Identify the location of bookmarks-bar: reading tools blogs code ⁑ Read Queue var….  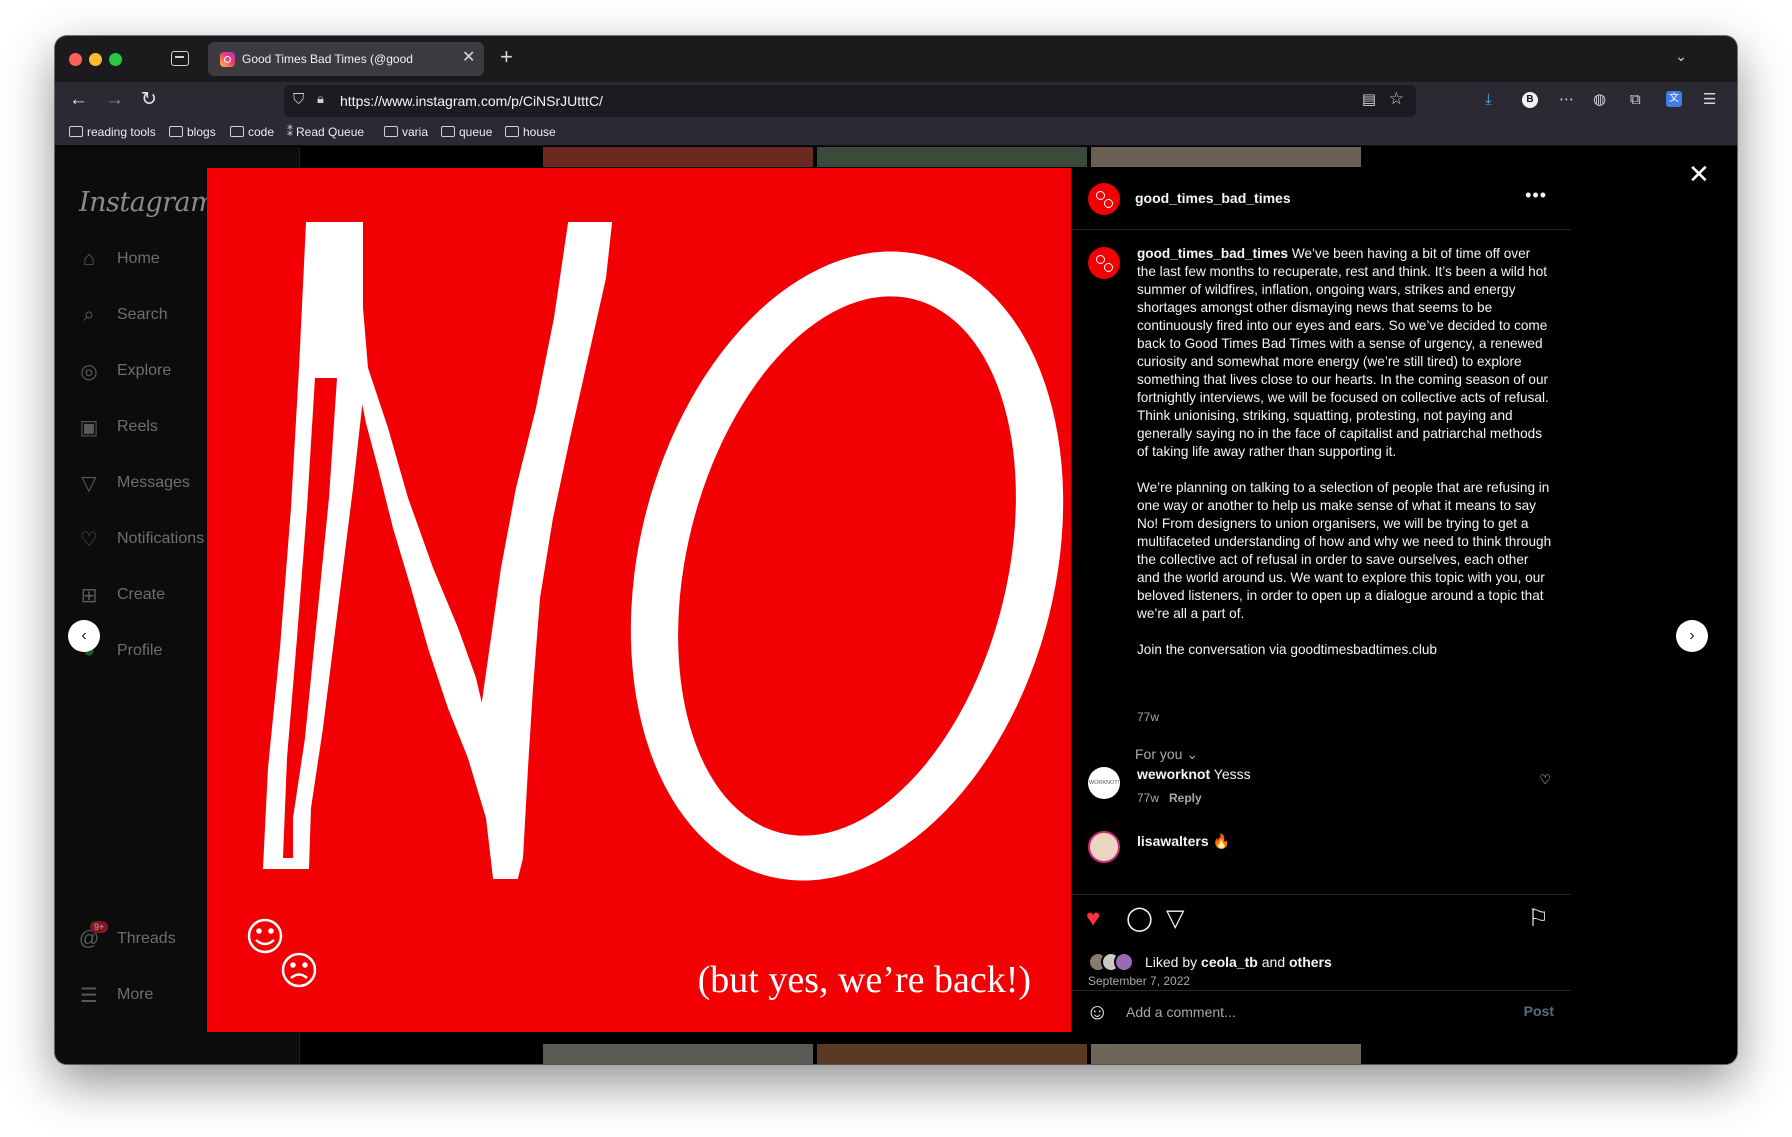
(896, 133).